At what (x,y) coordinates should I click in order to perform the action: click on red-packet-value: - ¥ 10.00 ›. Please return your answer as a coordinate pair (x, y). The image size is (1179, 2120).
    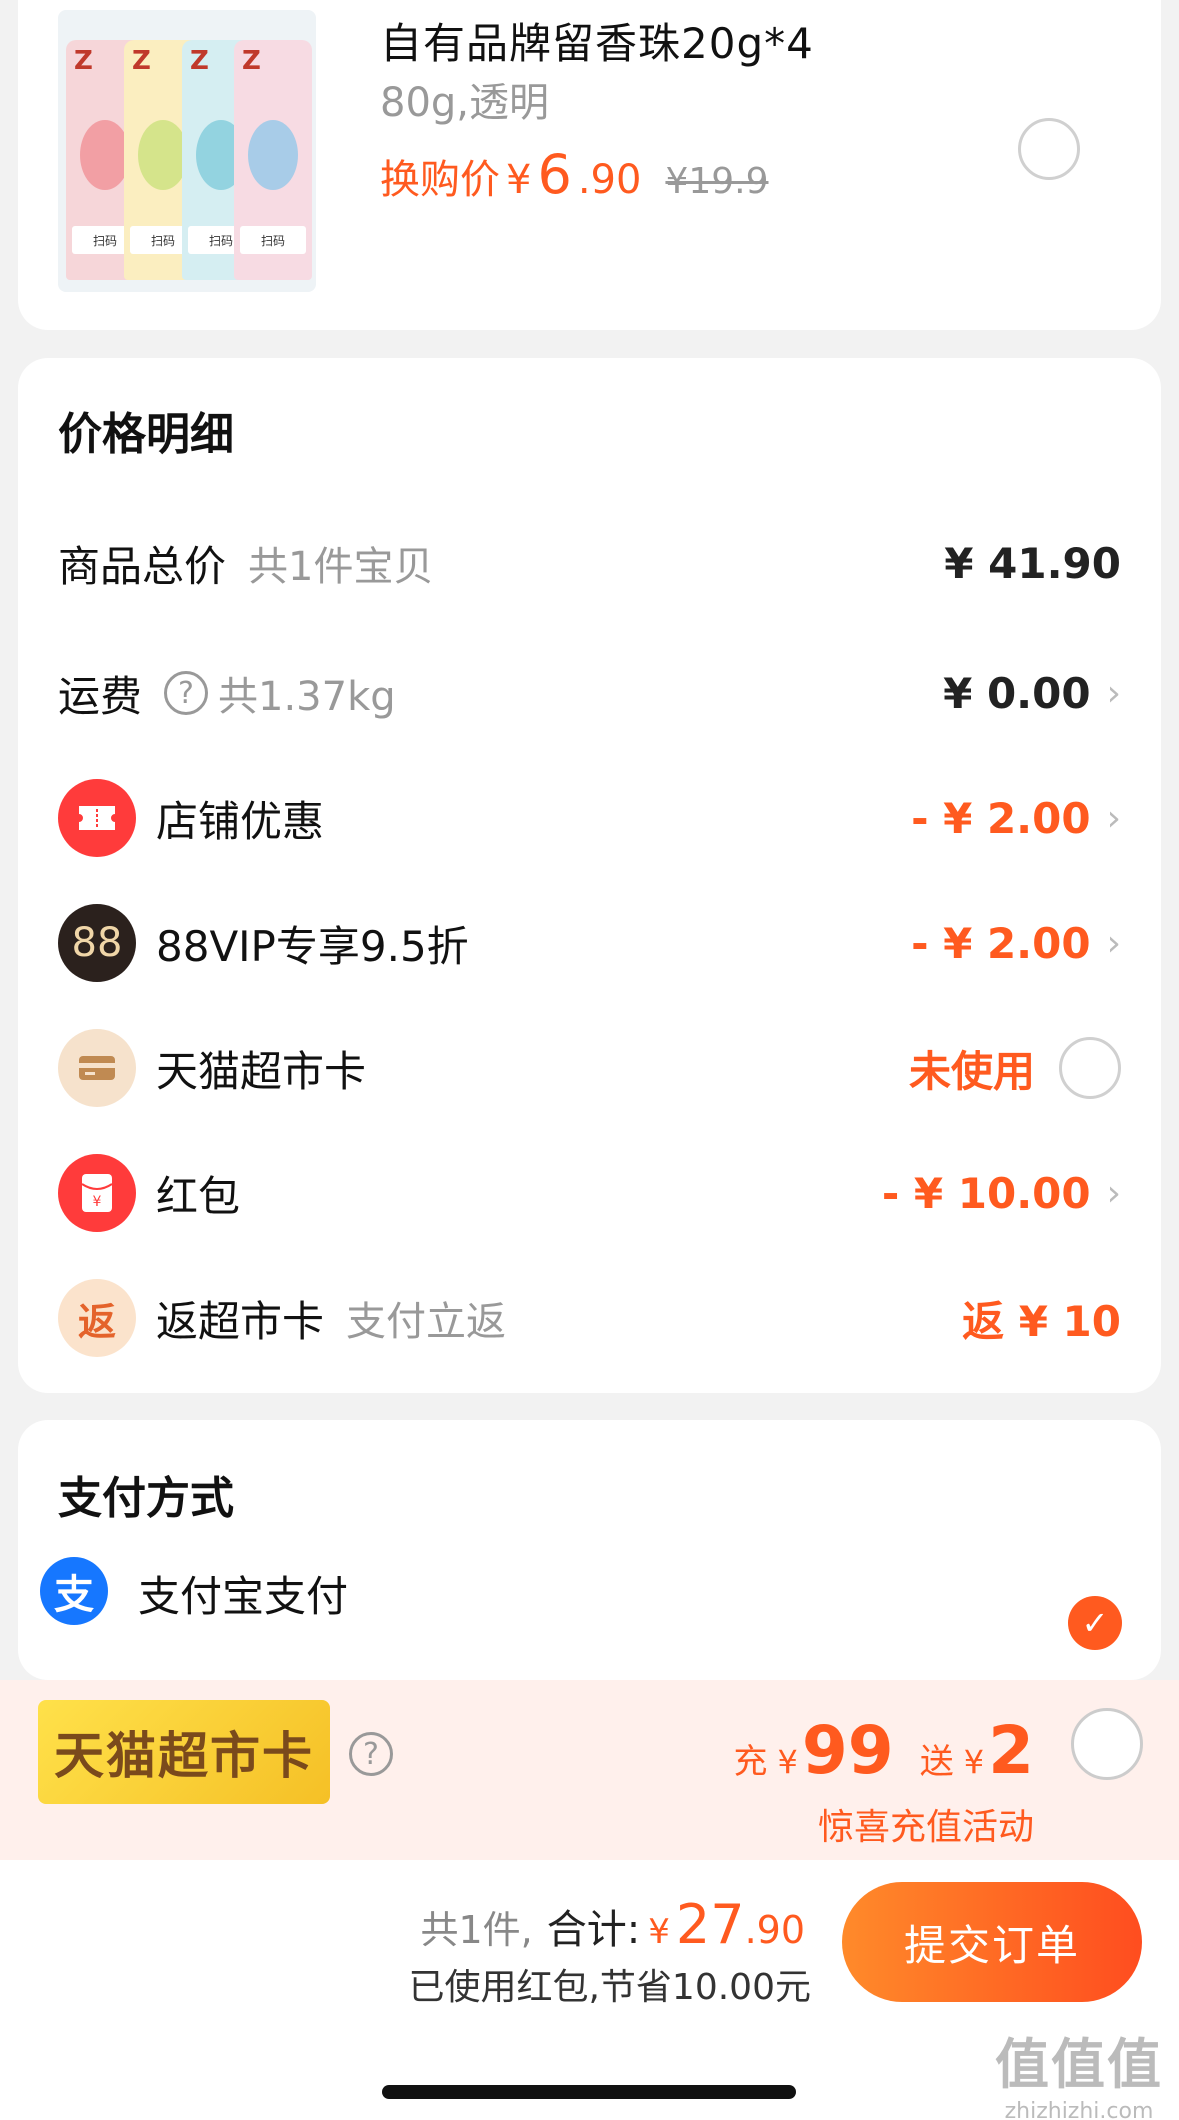
    Looking at the image, I should click on (1001, 1193).